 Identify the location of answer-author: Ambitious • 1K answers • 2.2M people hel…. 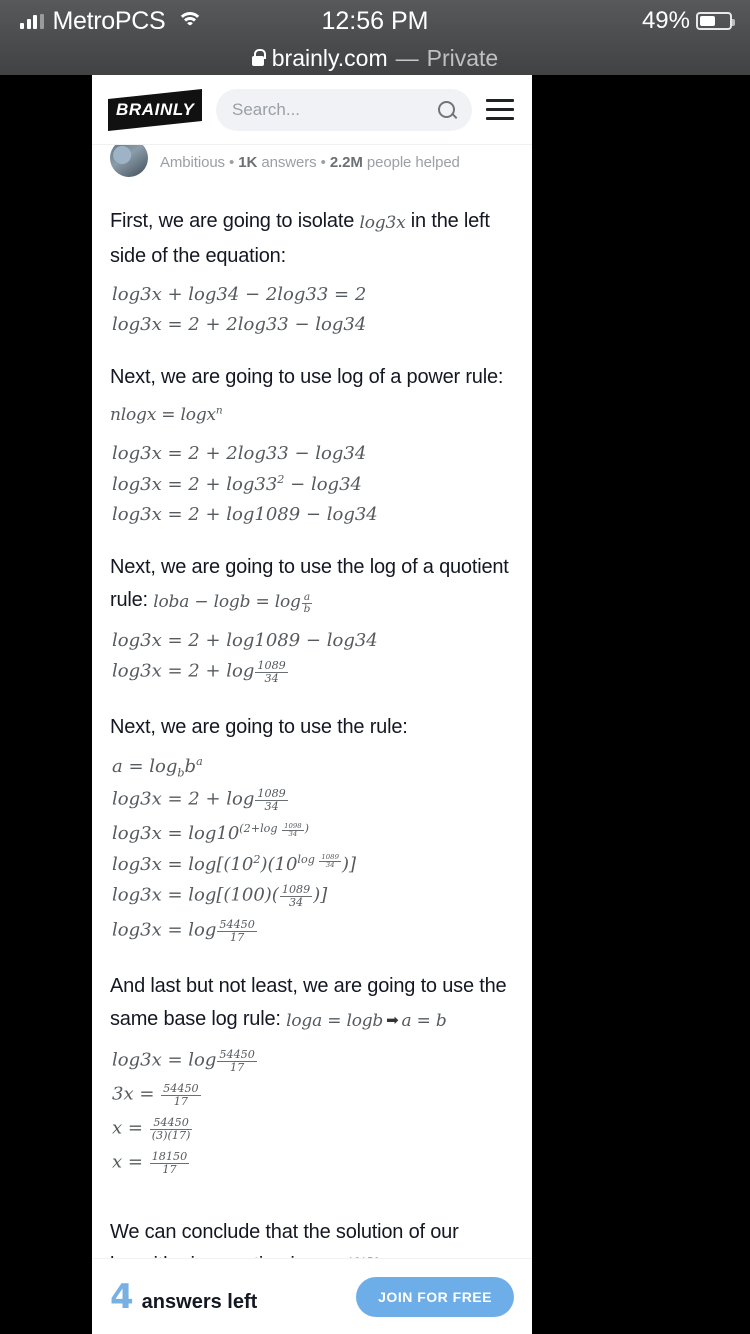
(312, 162).